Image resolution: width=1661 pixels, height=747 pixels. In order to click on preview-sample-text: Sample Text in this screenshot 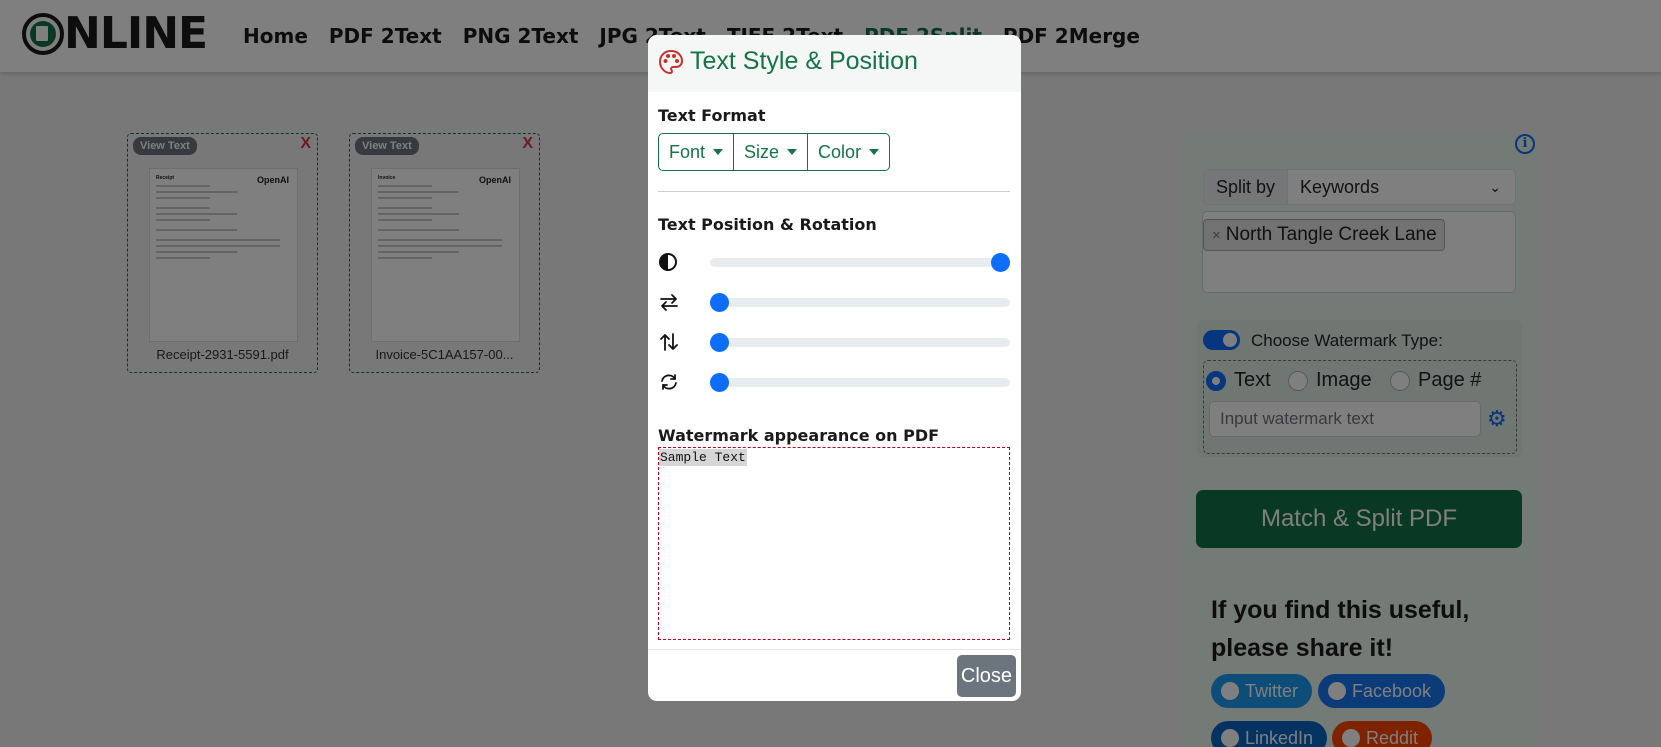, I will do `click(703, 457)`.